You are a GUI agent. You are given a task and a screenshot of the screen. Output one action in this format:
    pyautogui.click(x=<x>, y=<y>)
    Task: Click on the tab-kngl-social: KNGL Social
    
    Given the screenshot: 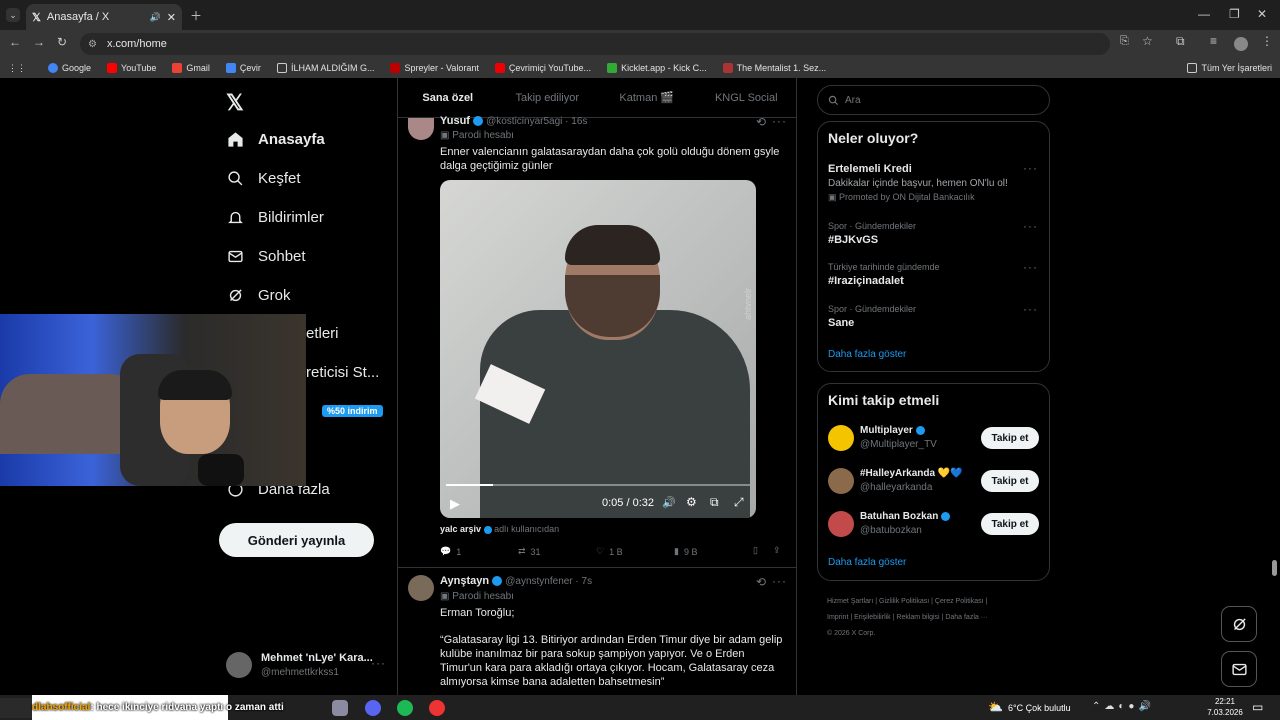 What is the action you would take?
    pyautogui.click(x=747, y=97)
    